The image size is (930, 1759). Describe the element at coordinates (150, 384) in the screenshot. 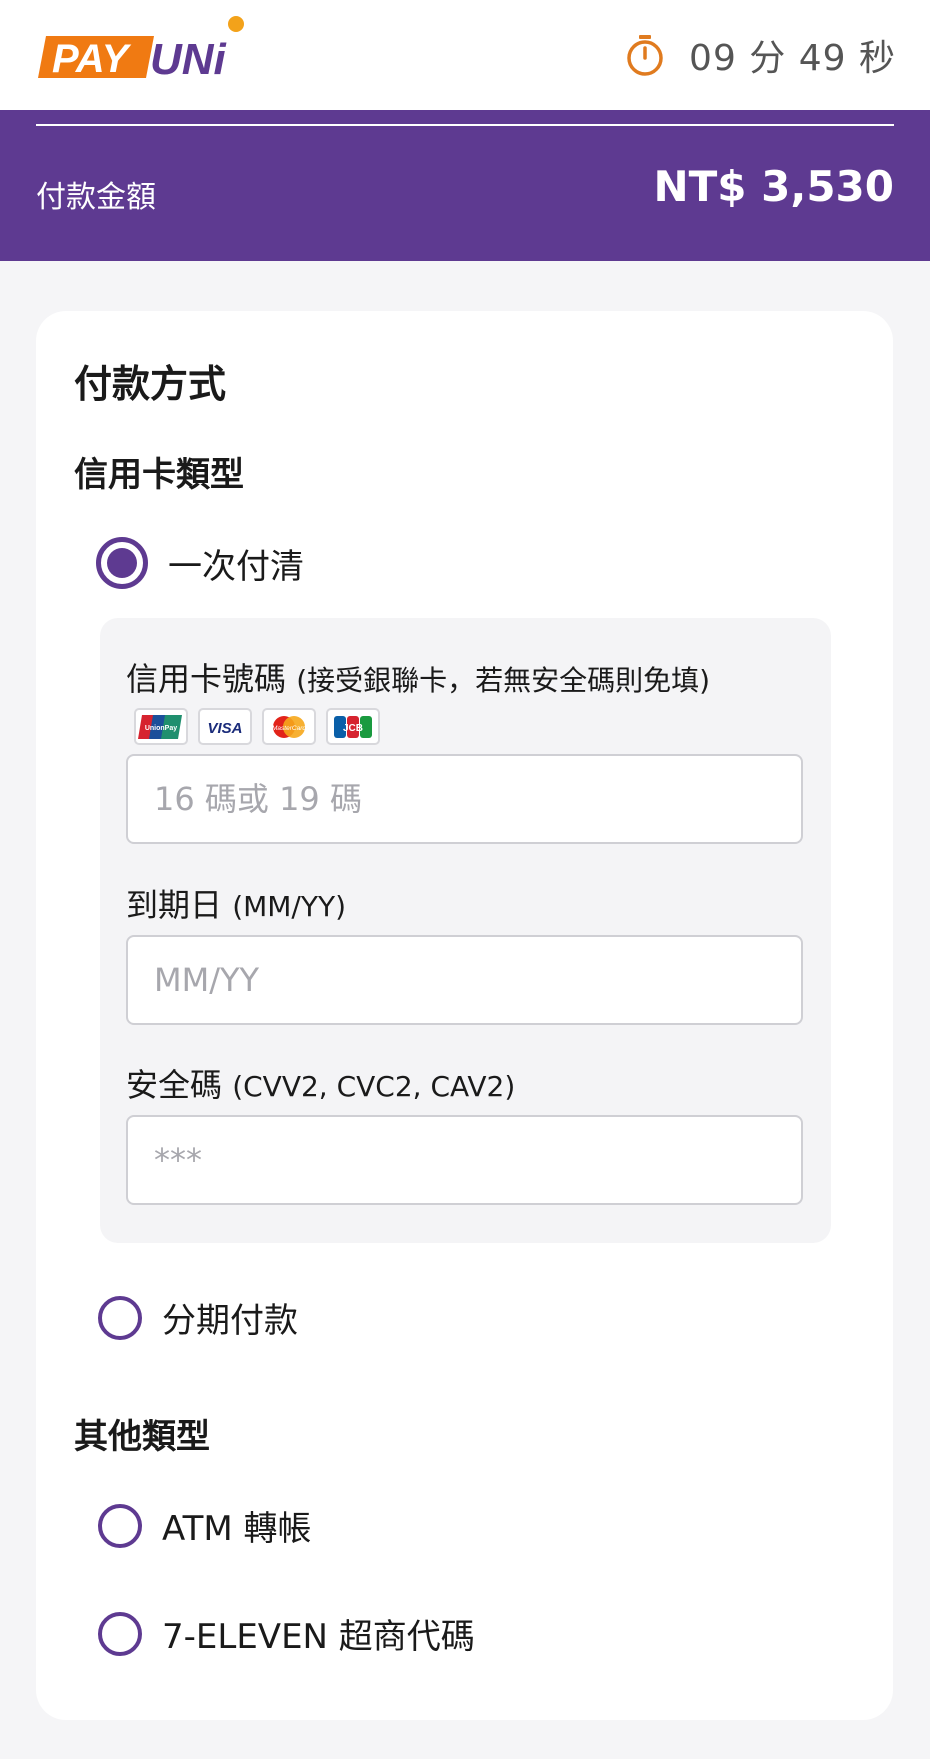

I see `section-title: 付款方式` at that location.